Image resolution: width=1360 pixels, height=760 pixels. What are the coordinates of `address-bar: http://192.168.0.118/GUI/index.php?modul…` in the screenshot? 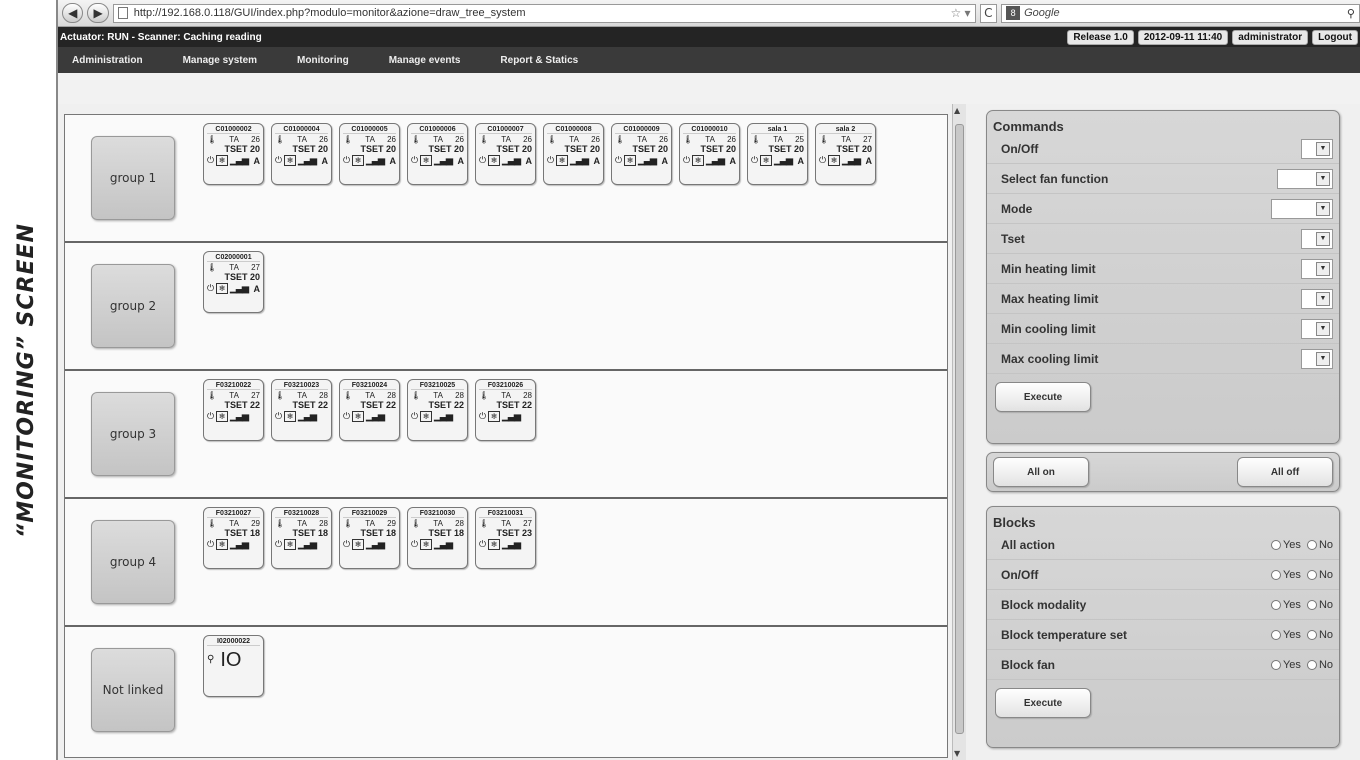 It's located at (544, 13).